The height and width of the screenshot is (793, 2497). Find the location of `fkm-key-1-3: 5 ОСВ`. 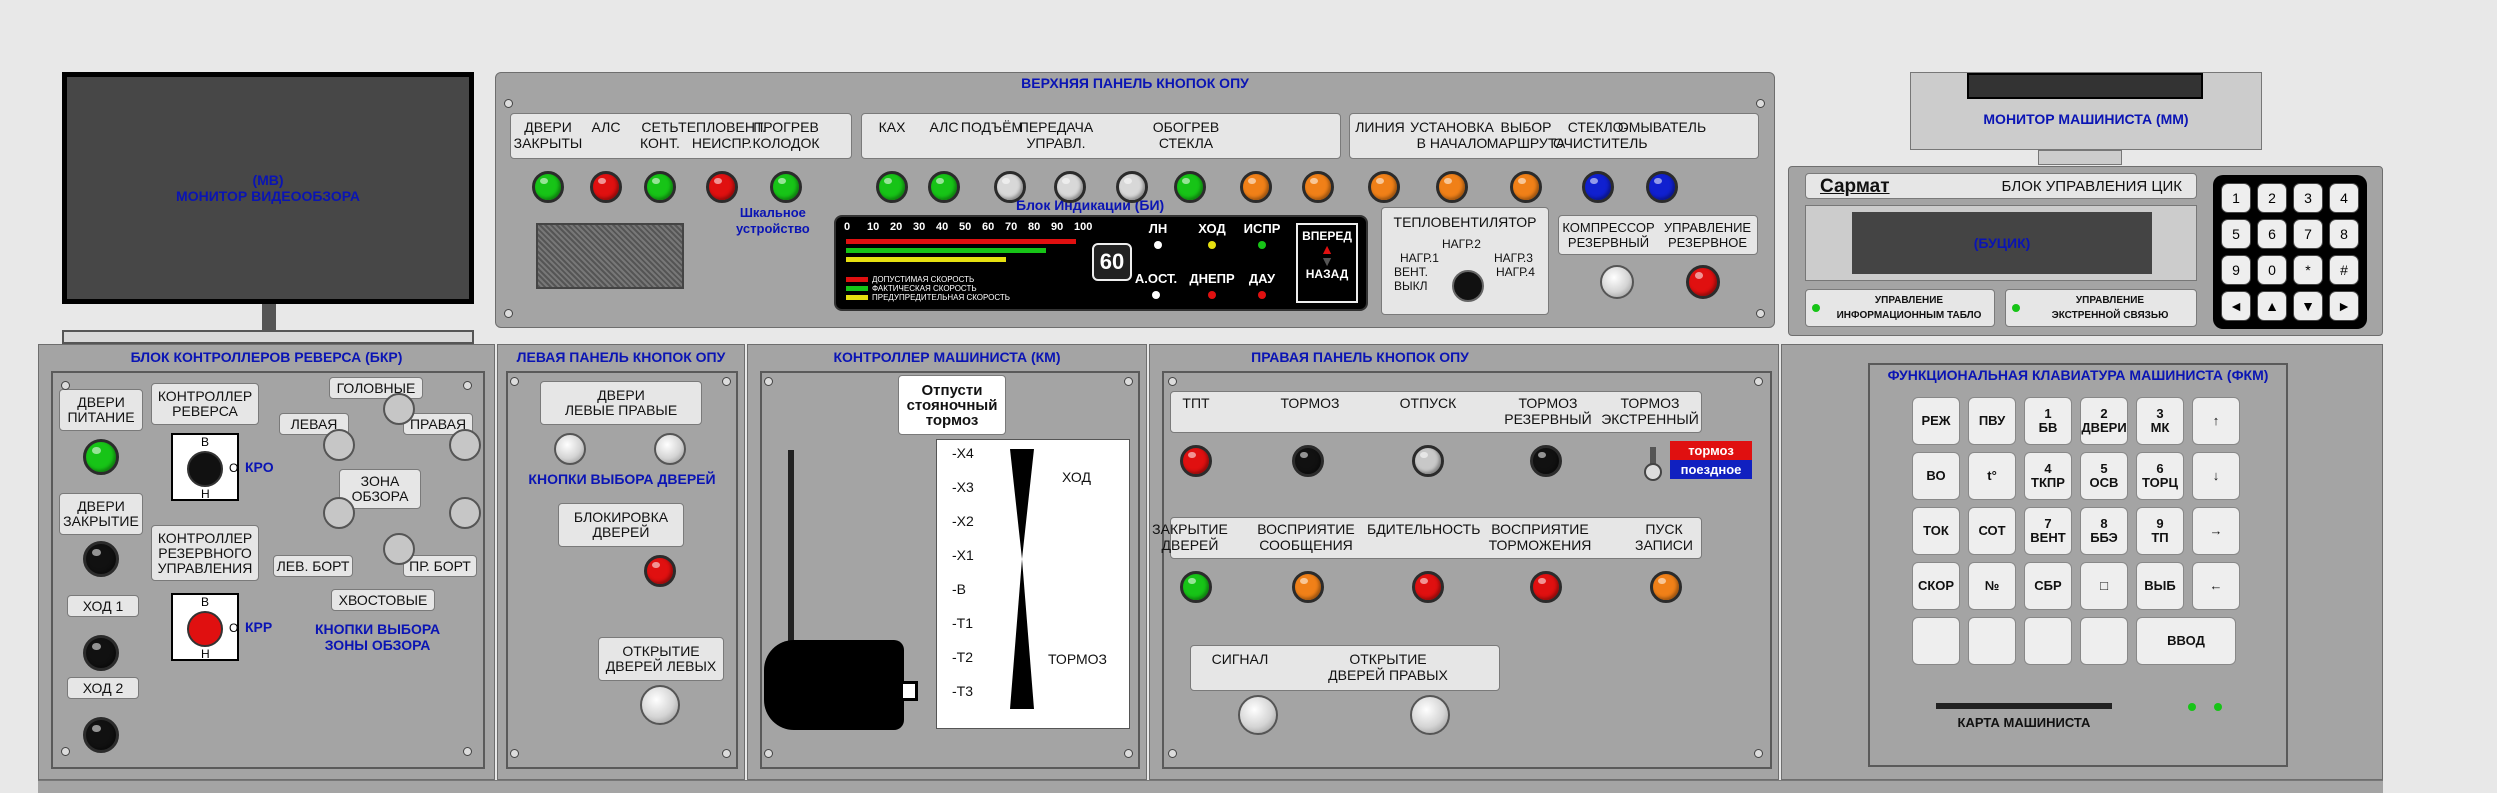

fkm-key-1-3: 5 ОСВ is located at coordinates (2104, 476).